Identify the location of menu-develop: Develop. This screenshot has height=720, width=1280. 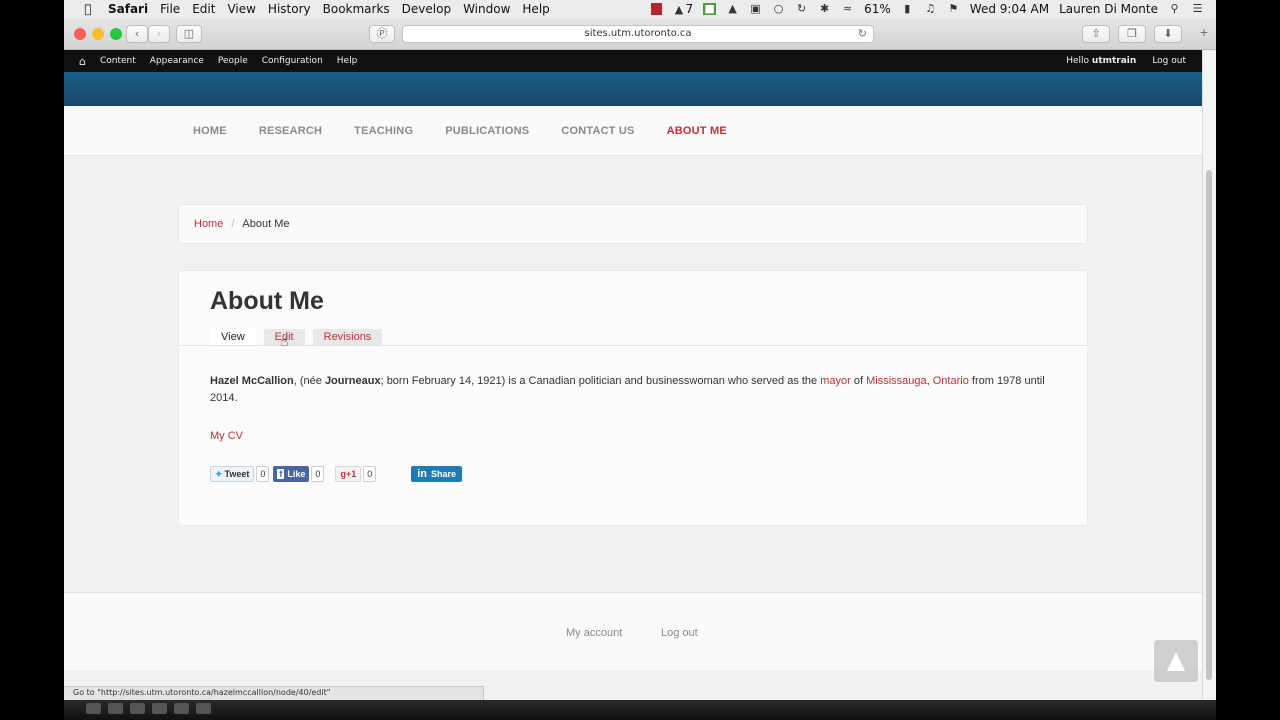
(426, 9).